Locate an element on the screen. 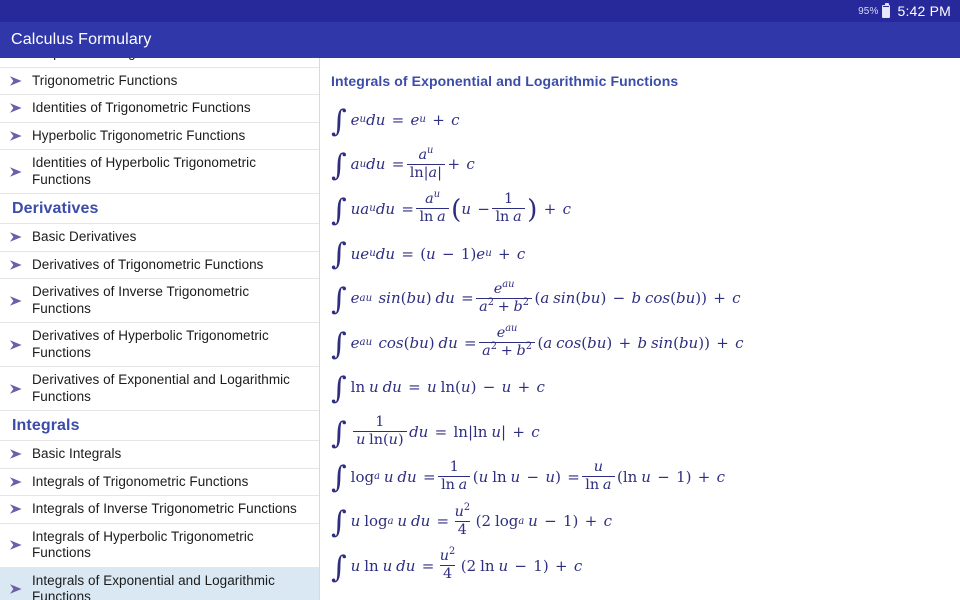 This screenshot has height=600, width=960. formula-row: ∫ 1 u ln(u) du = ln|ln u | + c is located at coordinates (645, 432).